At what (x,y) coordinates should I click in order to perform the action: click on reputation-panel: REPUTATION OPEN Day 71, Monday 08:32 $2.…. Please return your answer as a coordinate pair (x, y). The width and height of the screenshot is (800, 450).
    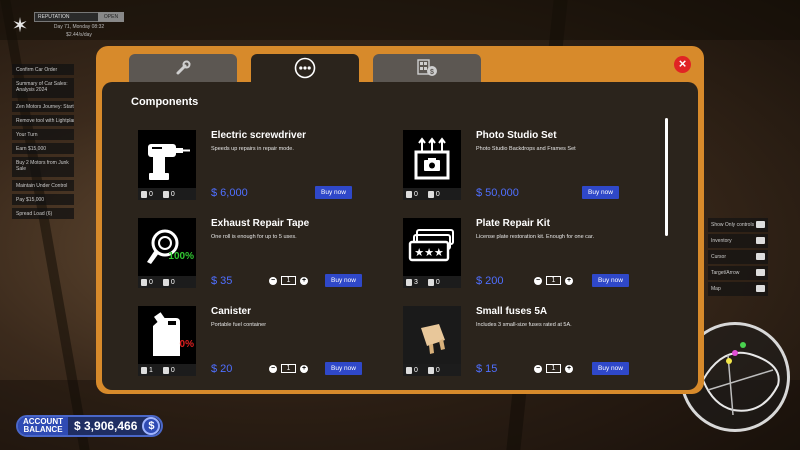
    Looking at the image, I should click on (79, 30).